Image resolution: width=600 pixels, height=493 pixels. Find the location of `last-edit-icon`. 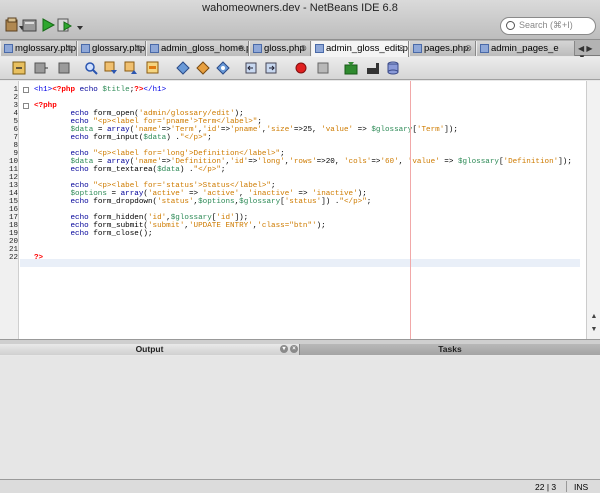

last-edit-icon is located at coordinates (19, 68).